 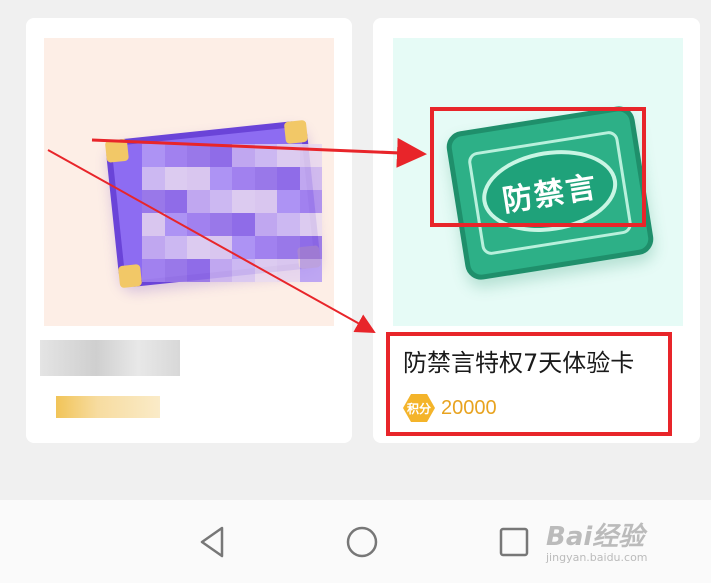 I want to click on mosaic-blur, so click(x=232, y=213).